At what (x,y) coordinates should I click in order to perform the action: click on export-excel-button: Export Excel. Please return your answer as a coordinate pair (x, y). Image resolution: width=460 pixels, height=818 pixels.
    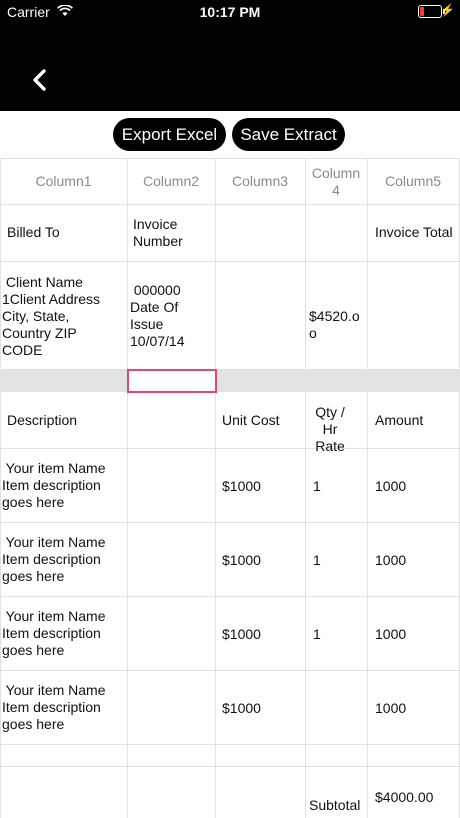
    Looking at the image, I should click on (169, 134).